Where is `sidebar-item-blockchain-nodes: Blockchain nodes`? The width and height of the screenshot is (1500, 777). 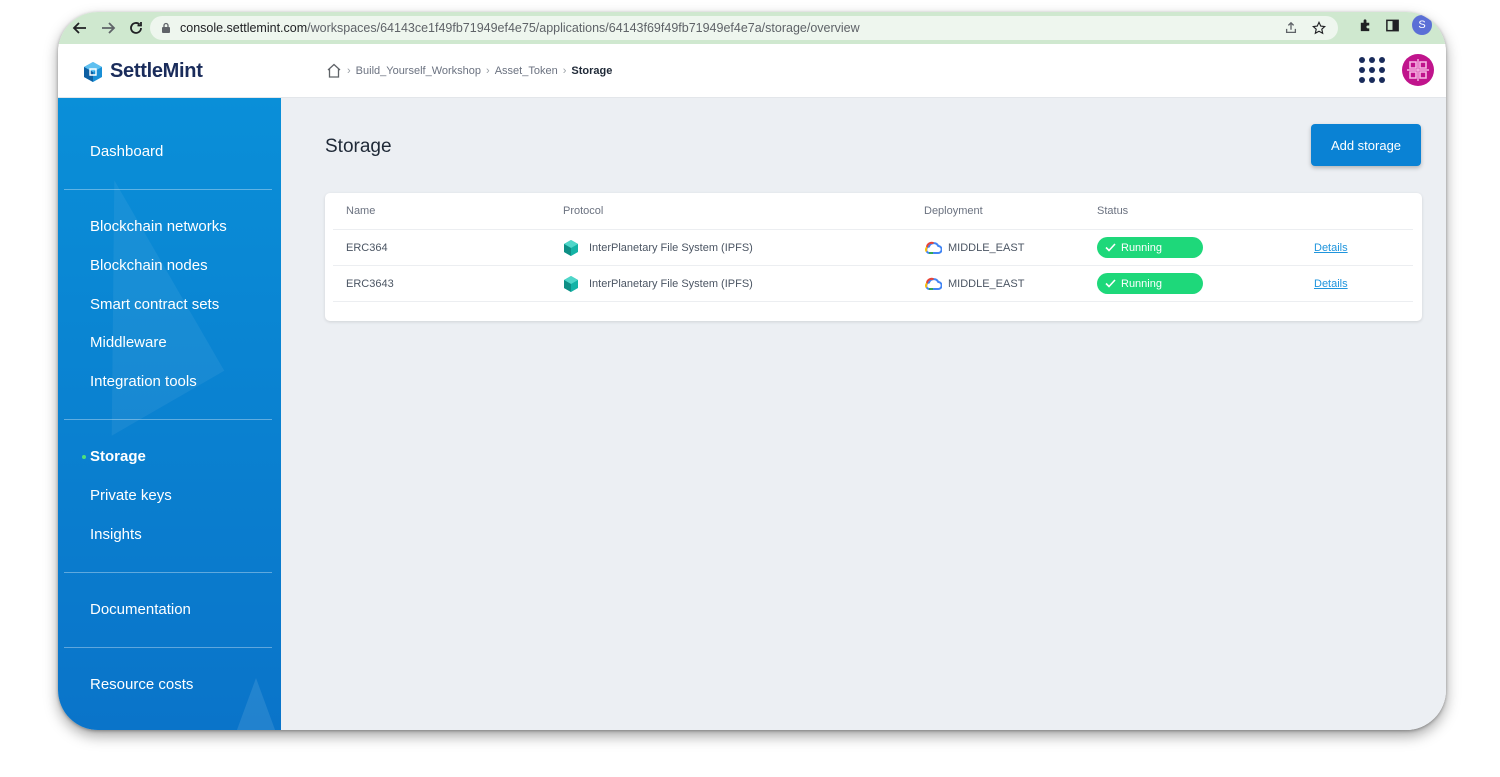 sidebar-item-blockchain-nodes: Blockchain nodes is located at coordinates (149, 265).